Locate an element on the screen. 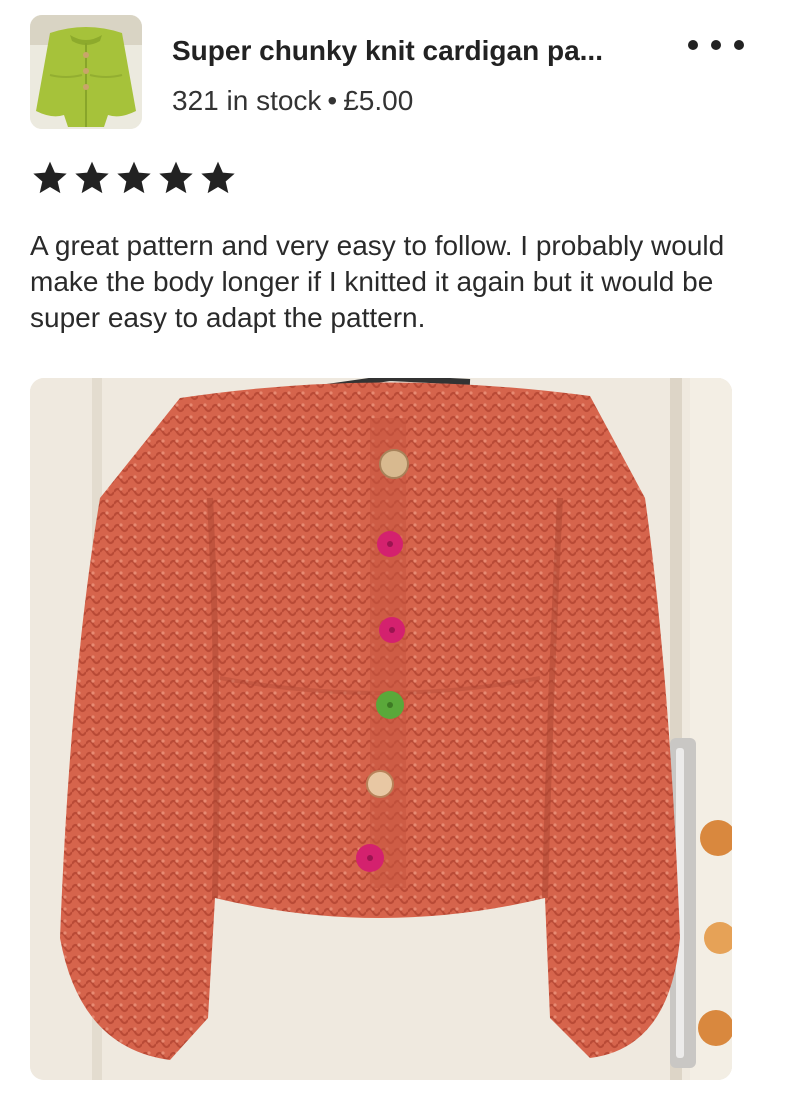  star-rating is located at coordinates (134, 178).